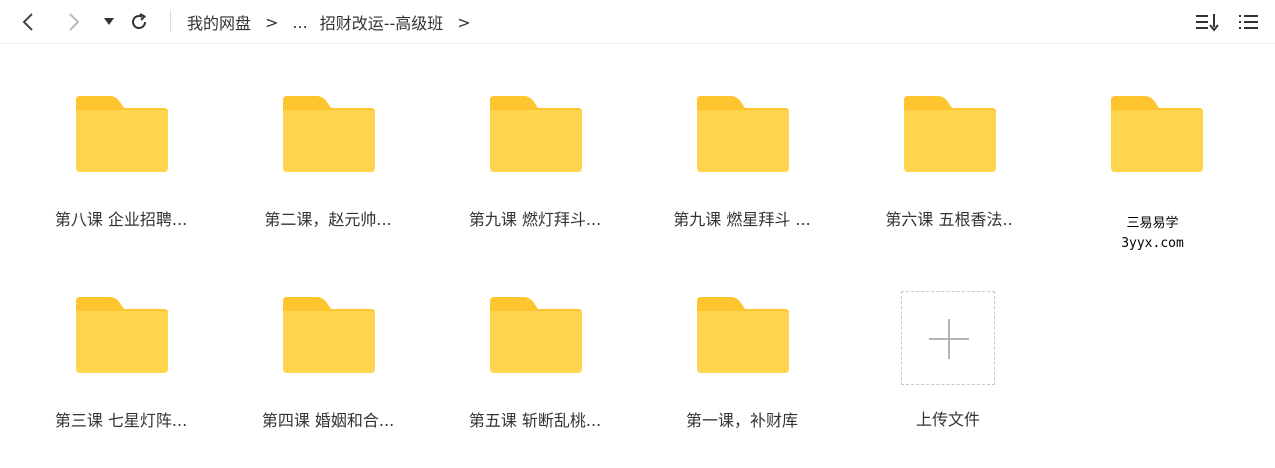 Image resolution: width=1275 pixels, height=468 pixels. I want to click on sort-button, so click(1207, 22).